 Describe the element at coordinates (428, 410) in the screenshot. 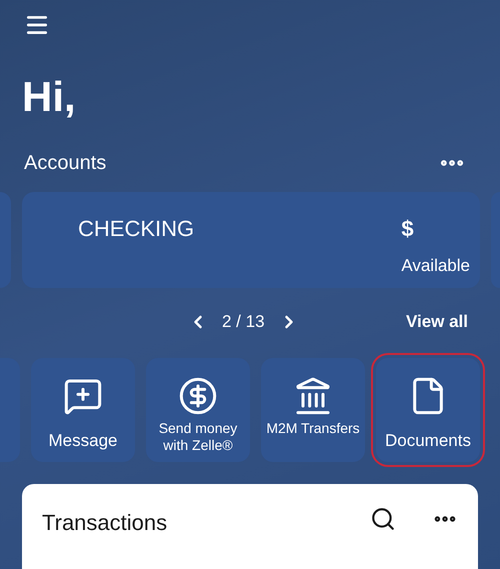

I see `action-tile: Documents` at that location.